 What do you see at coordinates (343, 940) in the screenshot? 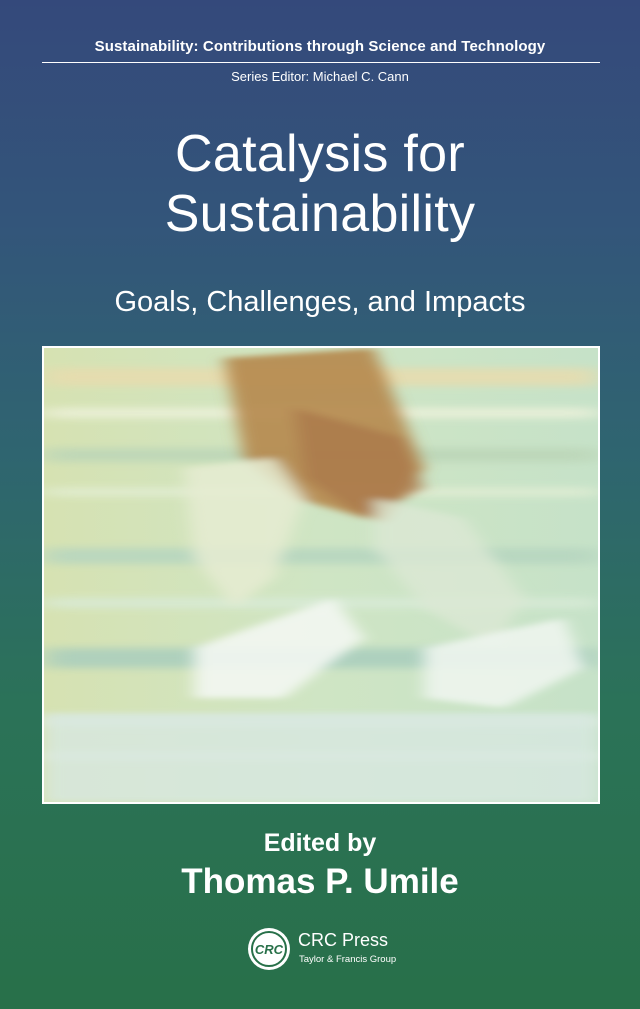
I see `publisher-name: CRC Press` at bounding box center [343, 940].